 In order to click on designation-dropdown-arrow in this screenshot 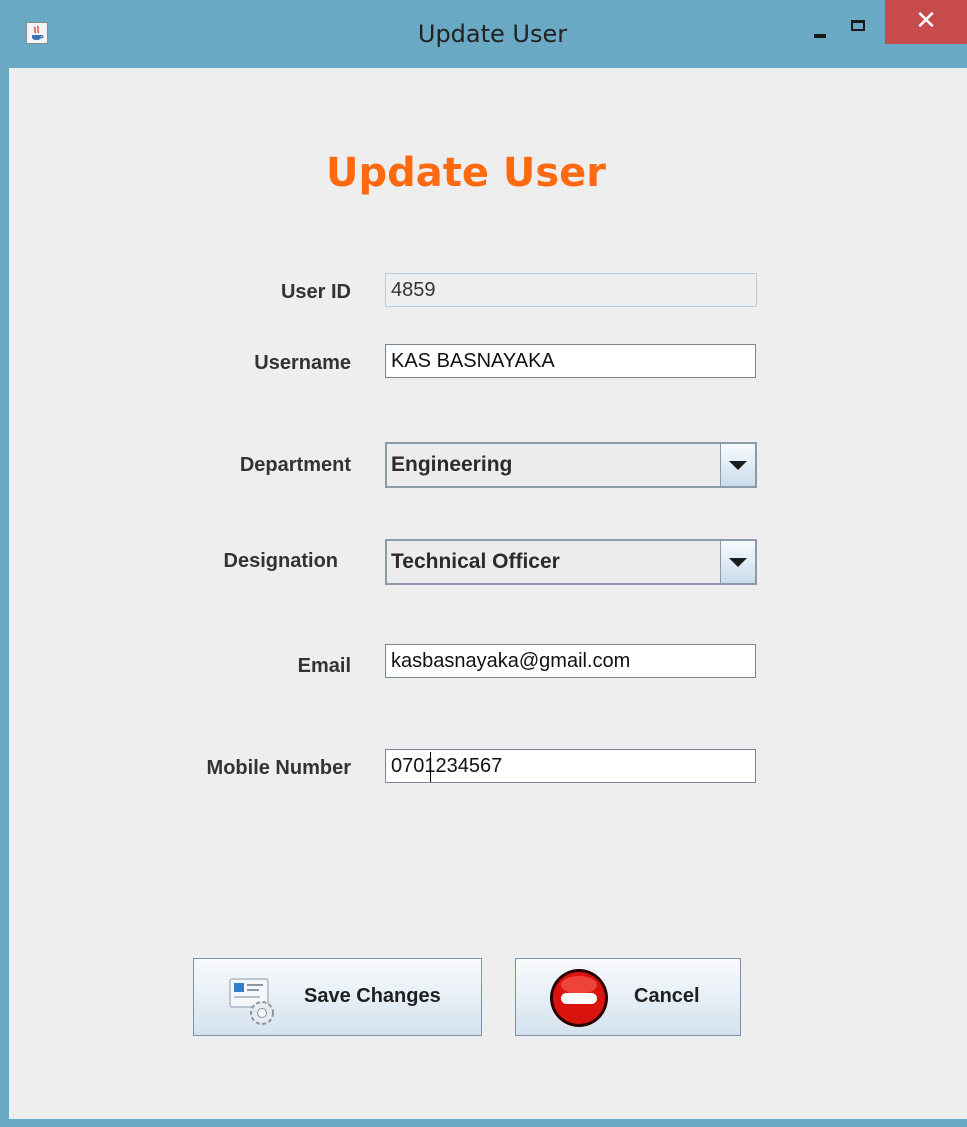, I will do `click(737, 562)`.